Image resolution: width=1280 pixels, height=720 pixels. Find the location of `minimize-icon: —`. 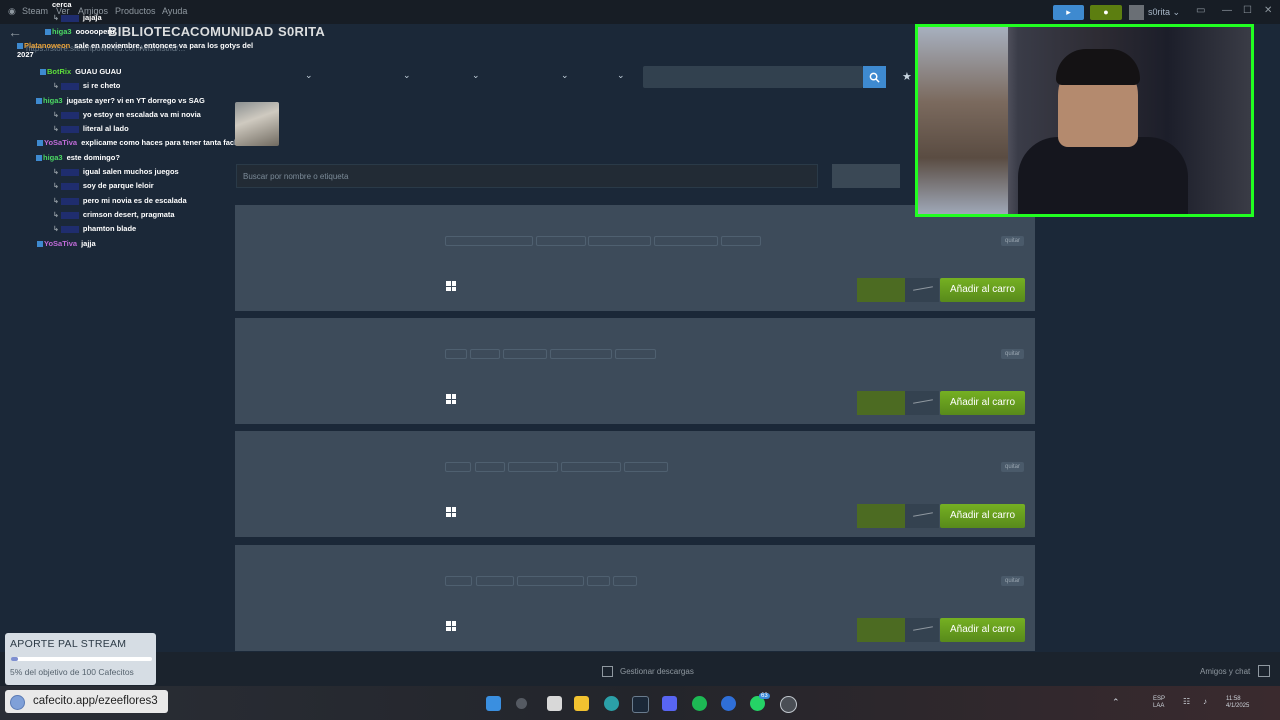

minimize-icon: — is located at coordinates (1227, 10).